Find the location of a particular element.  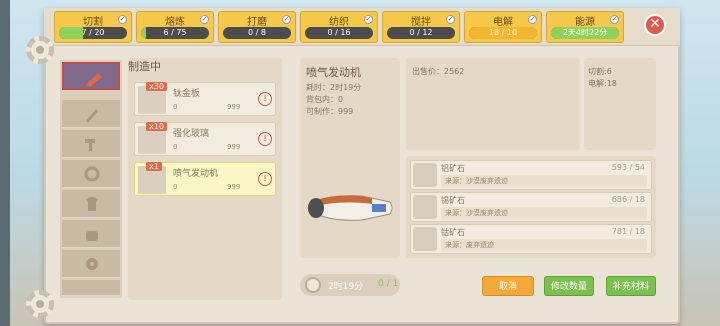

item-name: 喷气发动机 is located at coordinates (196, 174).